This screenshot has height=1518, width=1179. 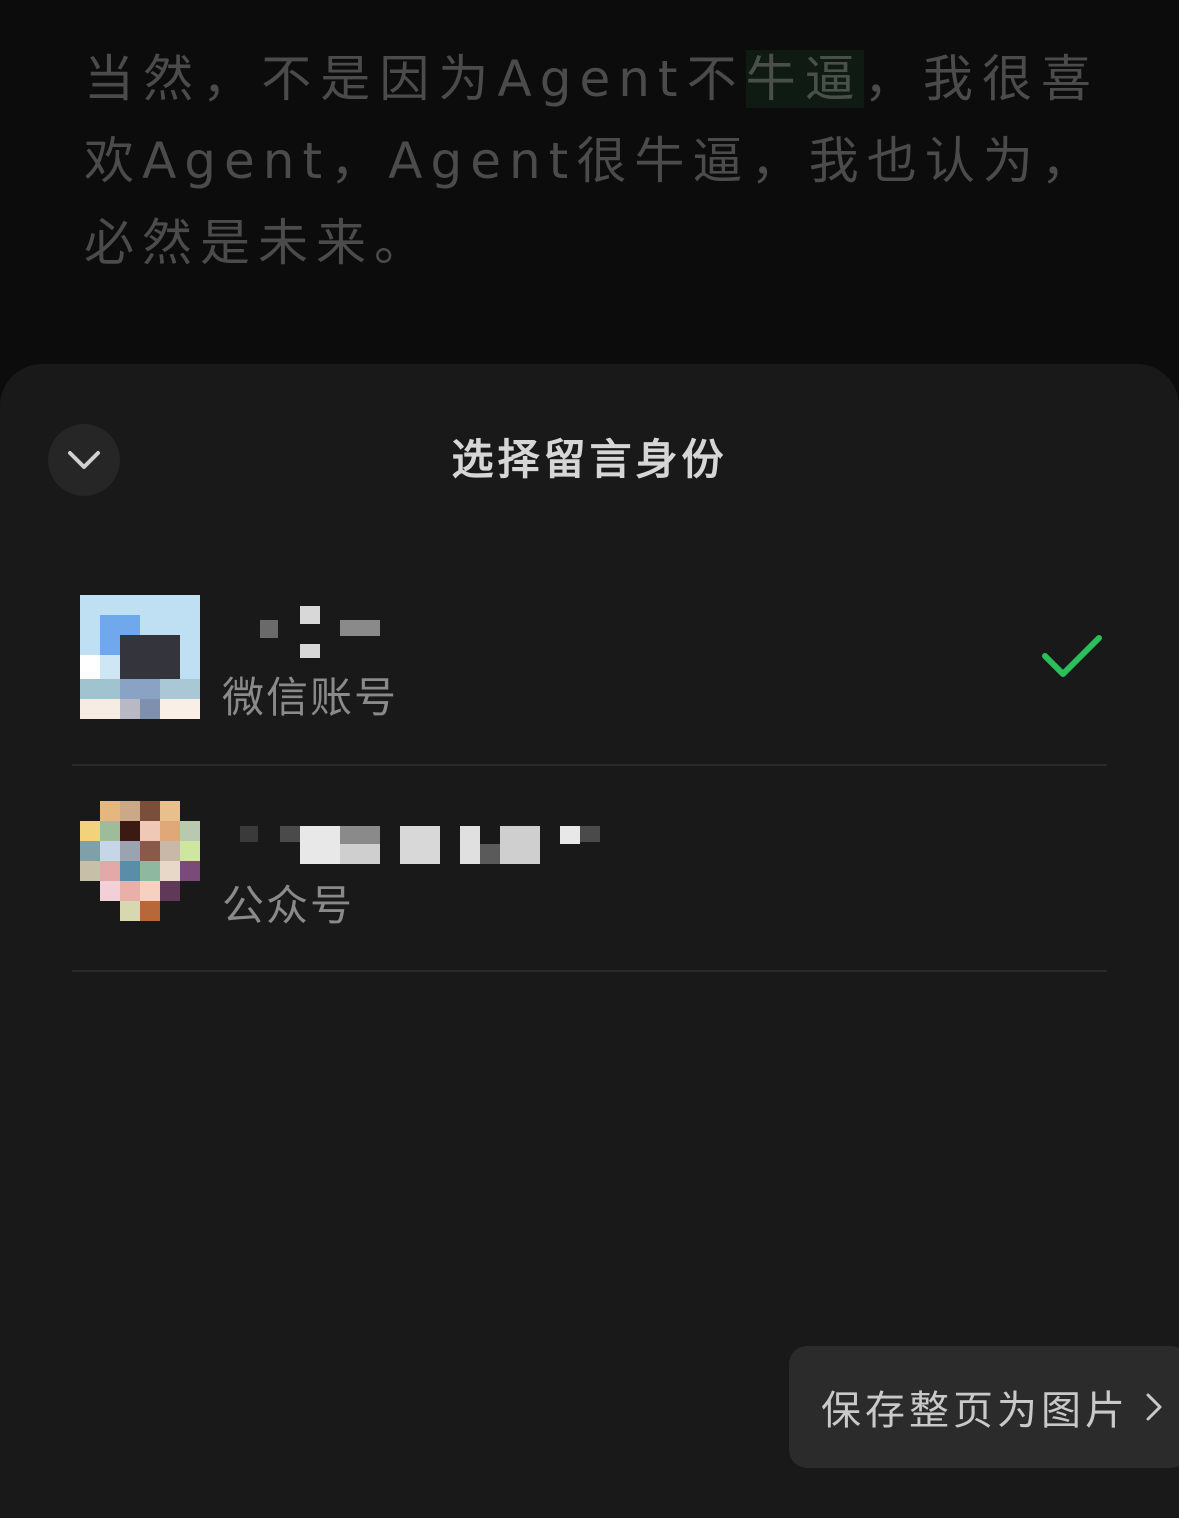 I want to click on identity-option-wechat-account: 微信账号, so click(x=589, y=663).